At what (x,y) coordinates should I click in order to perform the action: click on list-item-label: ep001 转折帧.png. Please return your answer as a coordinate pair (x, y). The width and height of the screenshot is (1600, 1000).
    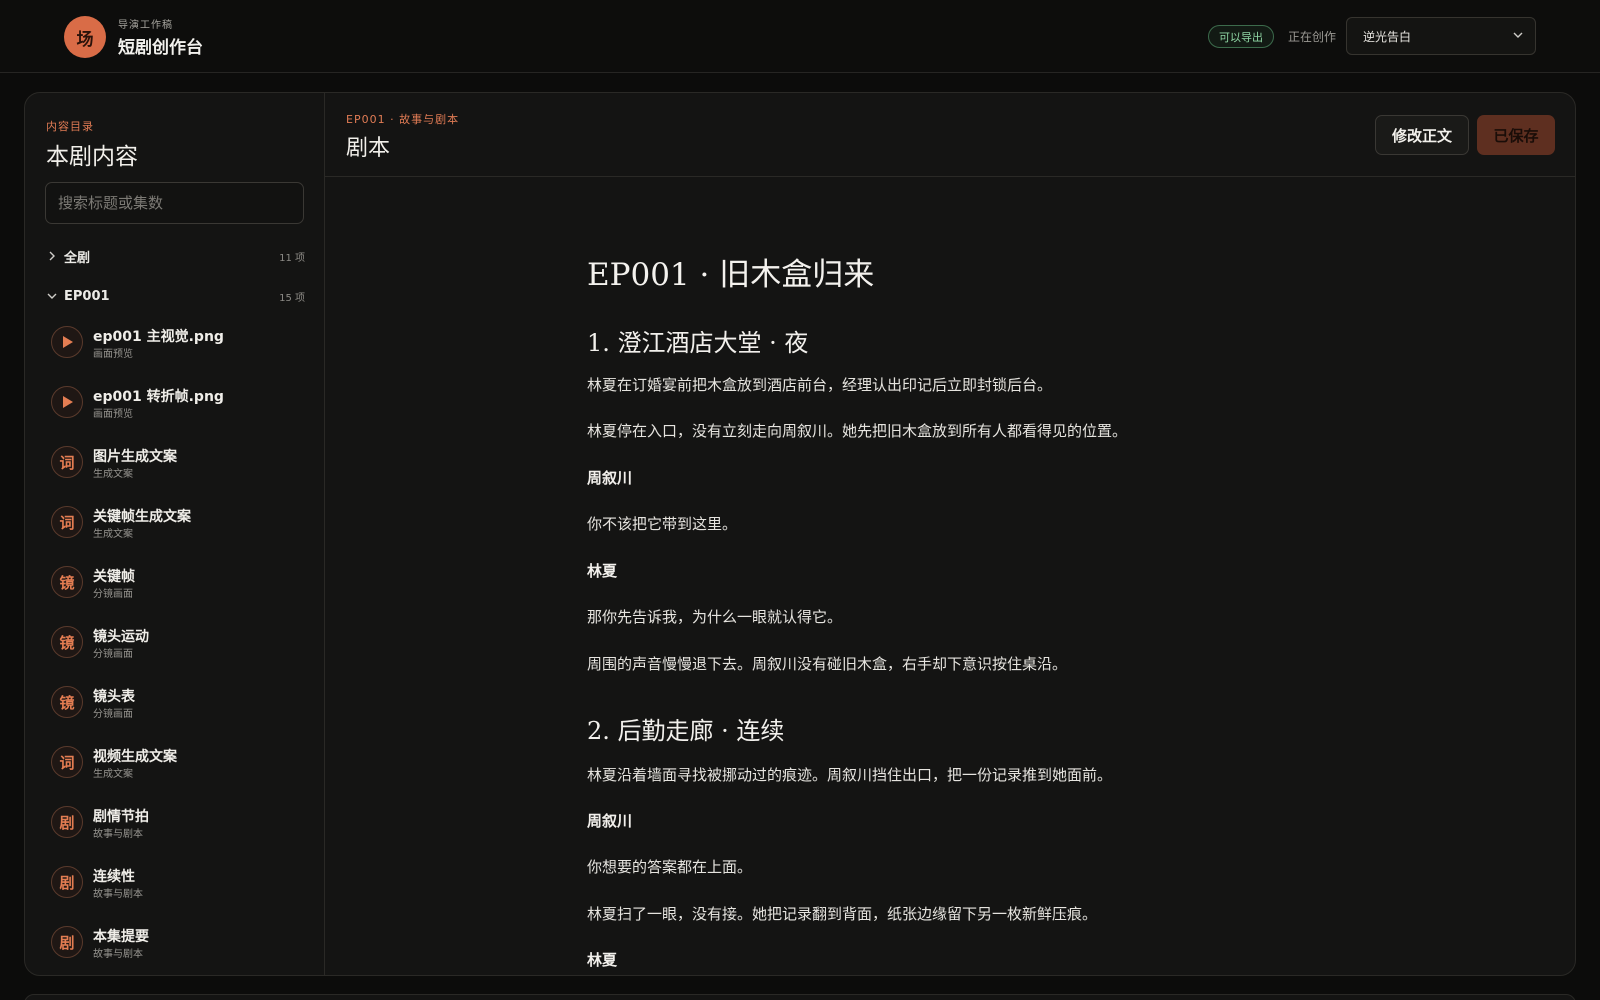
    Looking at the image, I should click on (158, 397).